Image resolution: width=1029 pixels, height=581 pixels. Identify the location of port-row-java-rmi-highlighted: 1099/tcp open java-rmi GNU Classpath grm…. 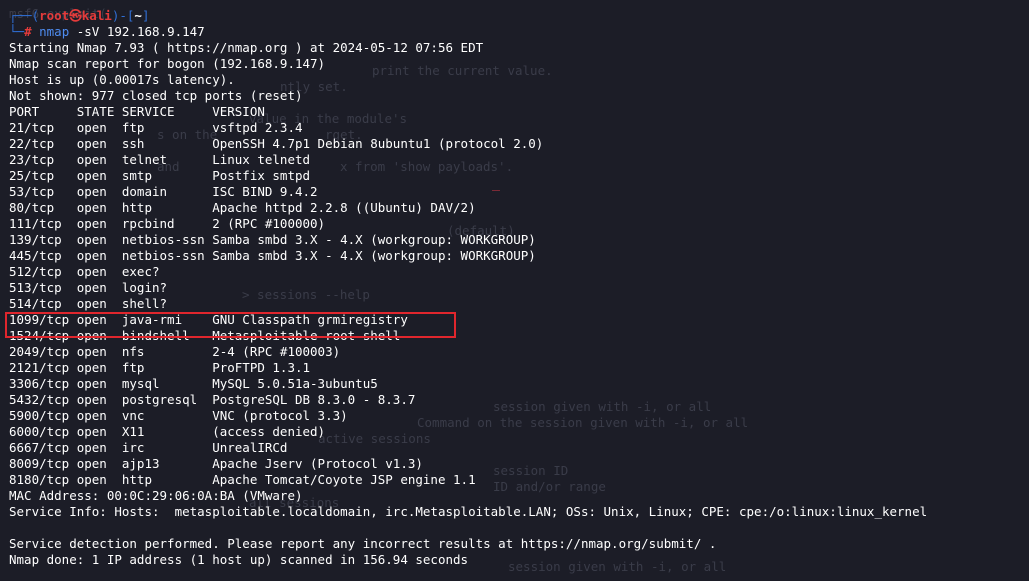
(208, 319).